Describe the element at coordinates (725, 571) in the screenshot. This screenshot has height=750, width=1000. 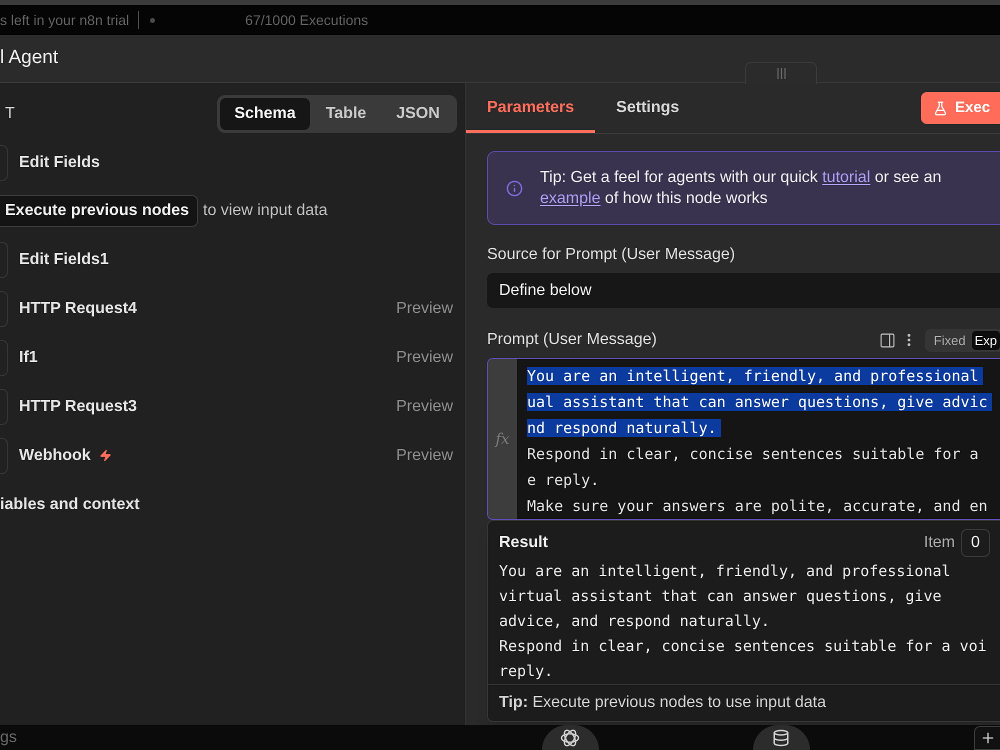
I see `result-line: You are an intelligent, friendly, and professional` at that location.